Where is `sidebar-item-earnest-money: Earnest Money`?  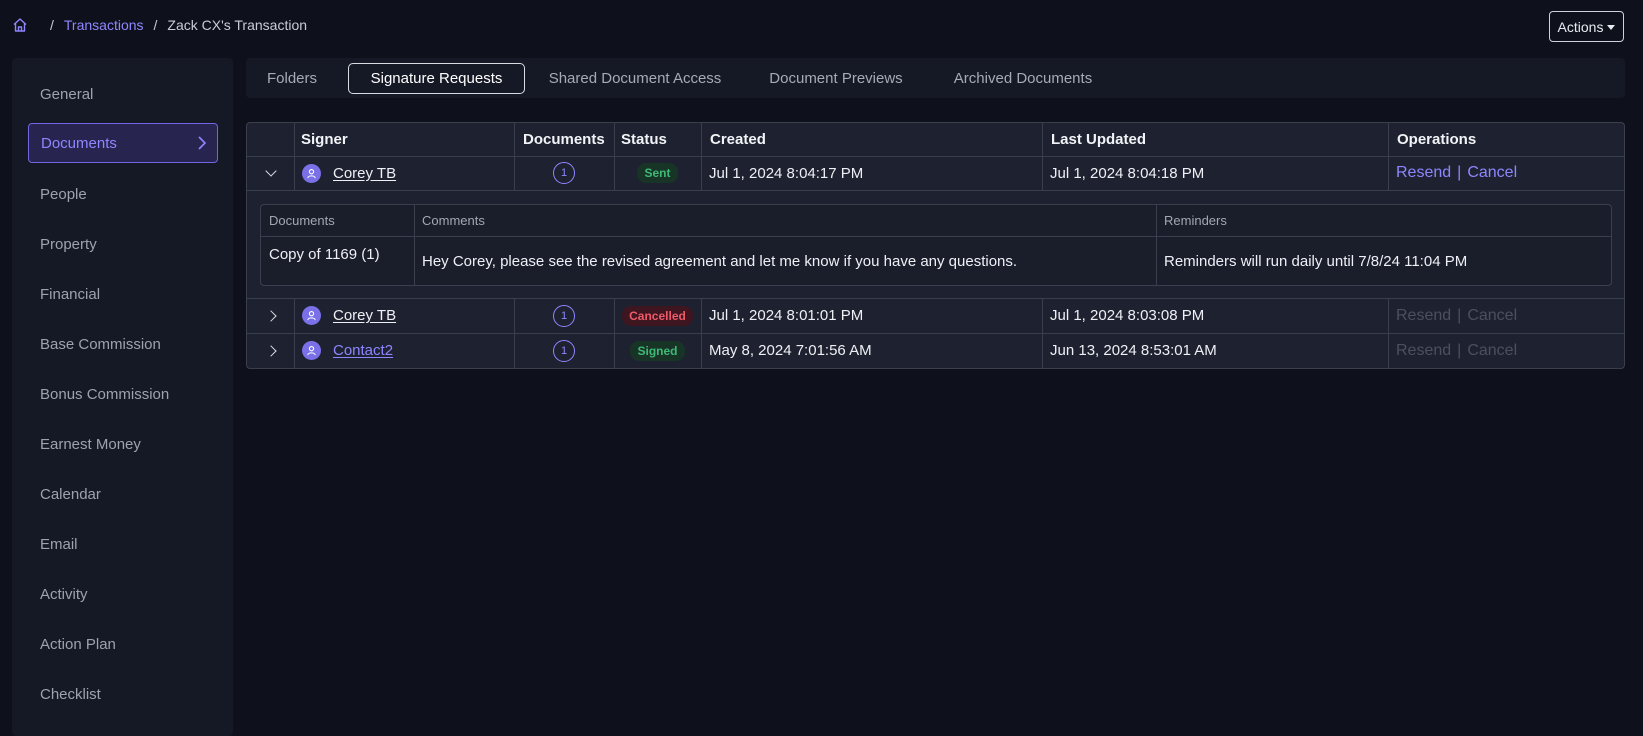 sidebar-item-earnest-money: Earnest Money is located at coordinates (123, 444).